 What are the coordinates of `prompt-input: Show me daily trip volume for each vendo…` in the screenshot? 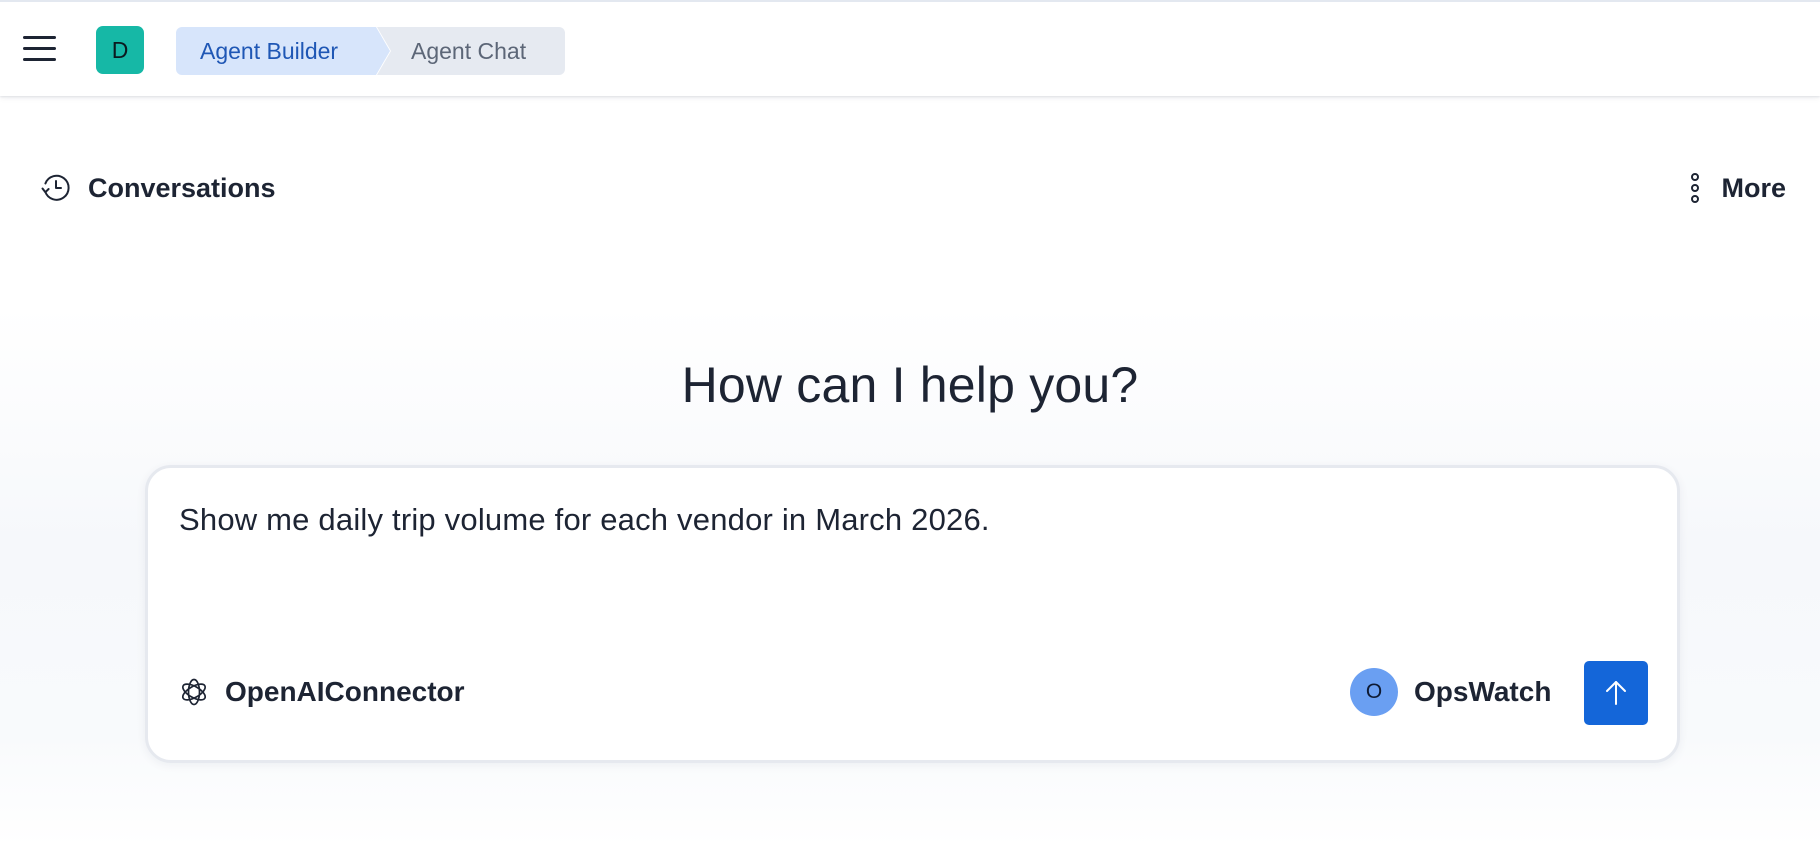 It's located at (909, 520).